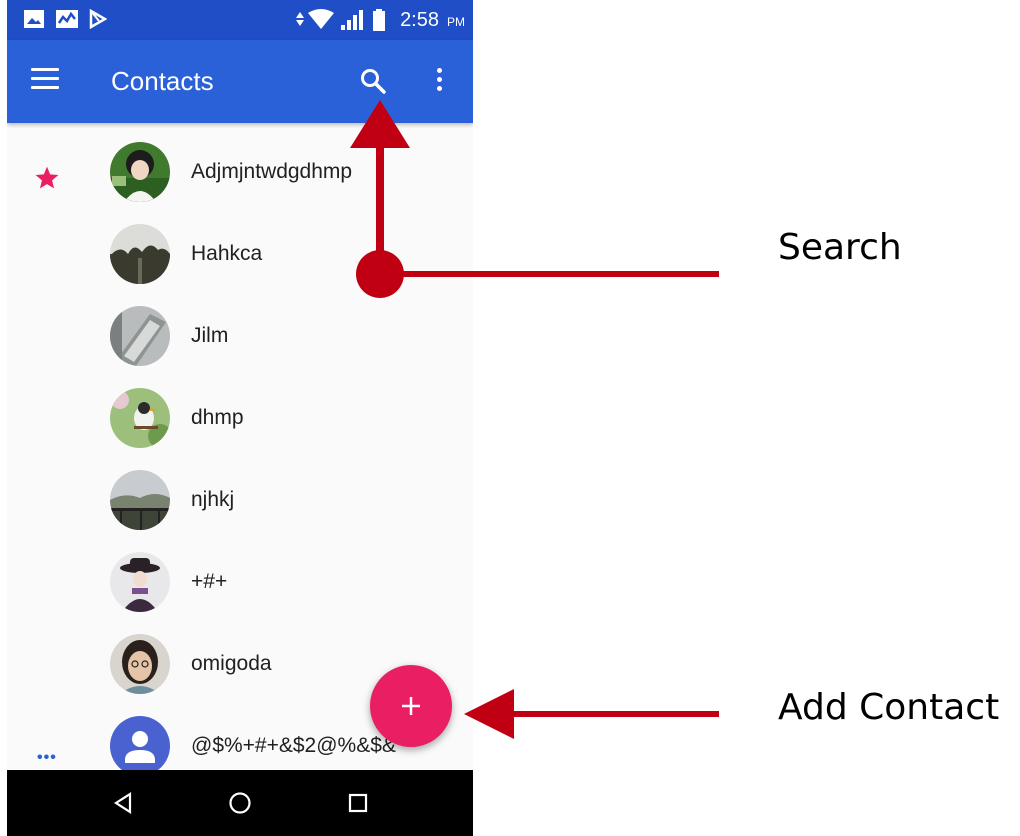  What do you see at coordinates (240, 500) in the screenshot?
I see `contact-row: njhkj` at bounding box center [240, 500].